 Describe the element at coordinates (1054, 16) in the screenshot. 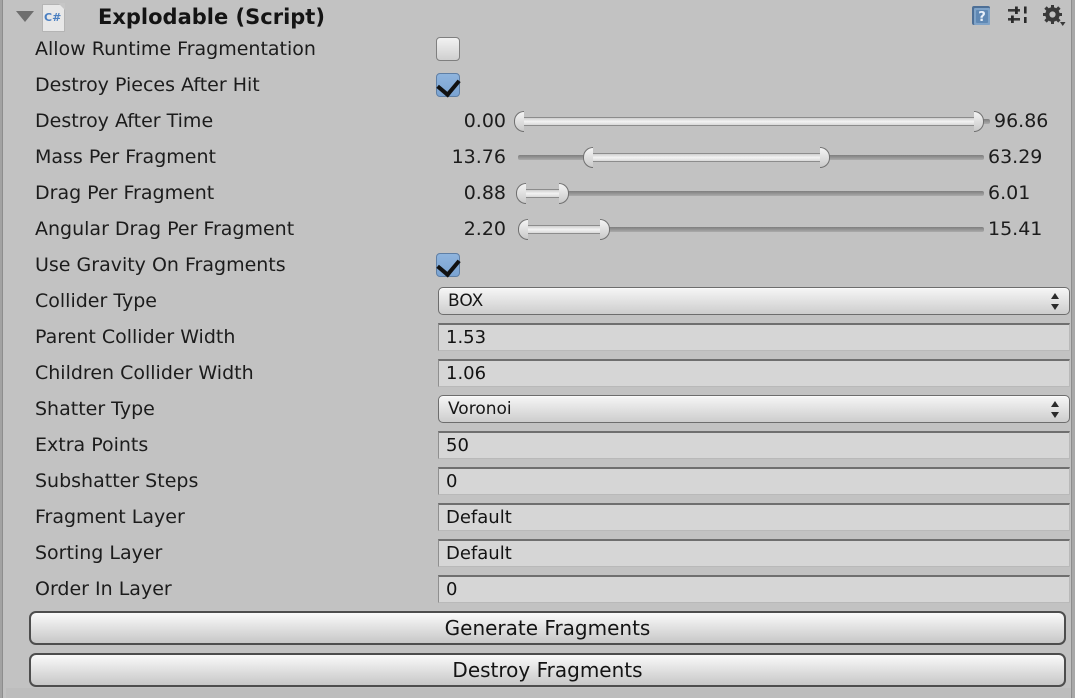

I see `settings-gear-icon` at that location.